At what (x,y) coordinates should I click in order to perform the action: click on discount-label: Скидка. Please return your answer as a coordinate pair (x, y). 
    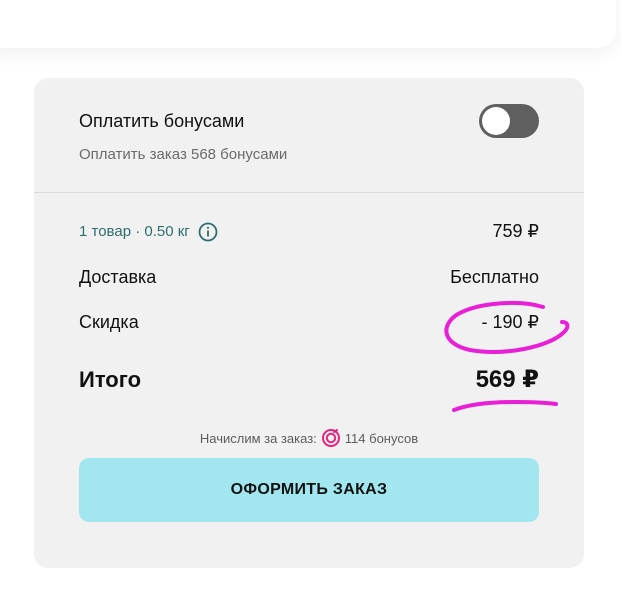
    Looking at the image, I should click on (109, 322).